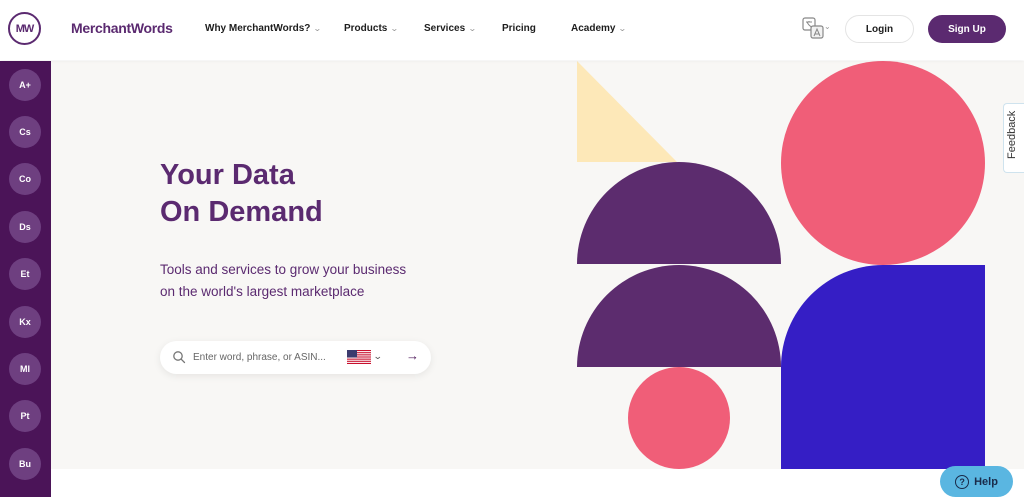 The height and width of the screenshot is (497, 1024). I want to click on nav-products: Products ⌄, so click(372, 28).